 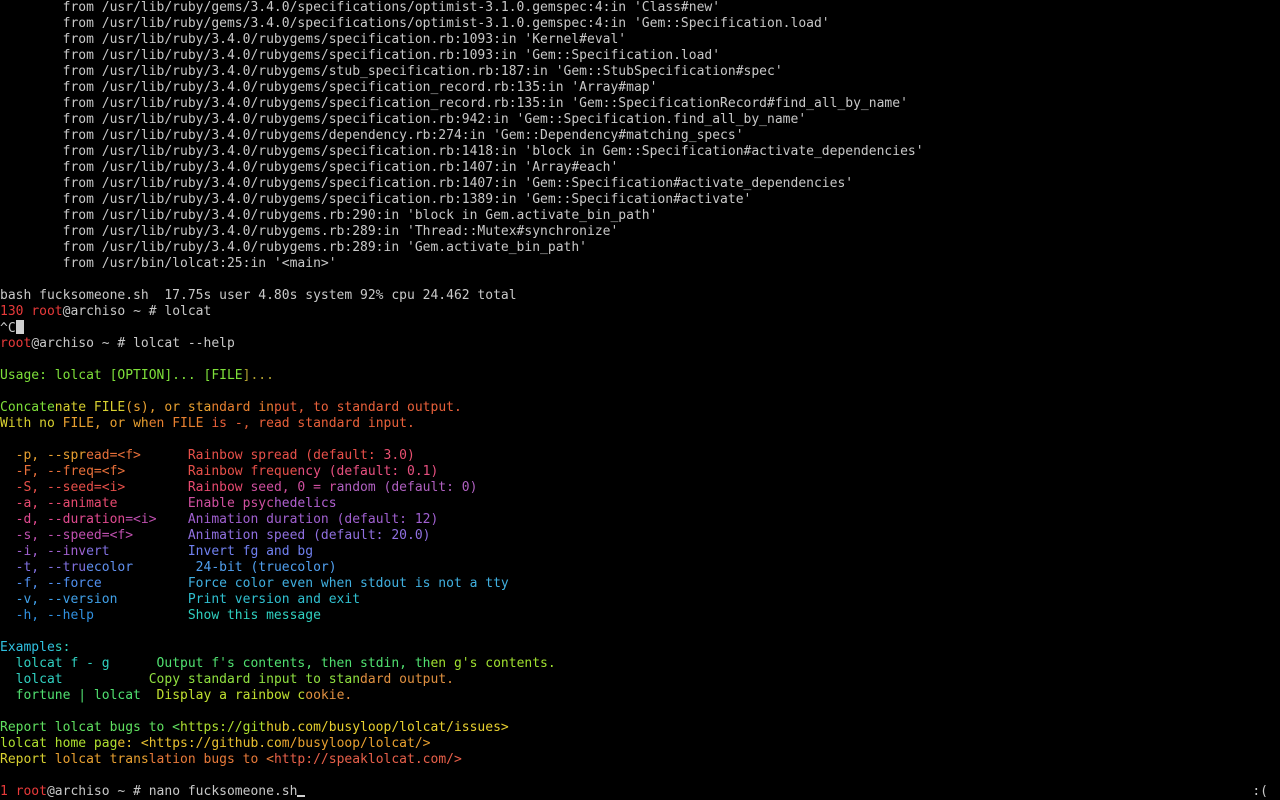 What do you see at coordinates (180, 423) in the screenshot?
I see `terminal-text-segment: en FILE` at bounding box center [180, 423].